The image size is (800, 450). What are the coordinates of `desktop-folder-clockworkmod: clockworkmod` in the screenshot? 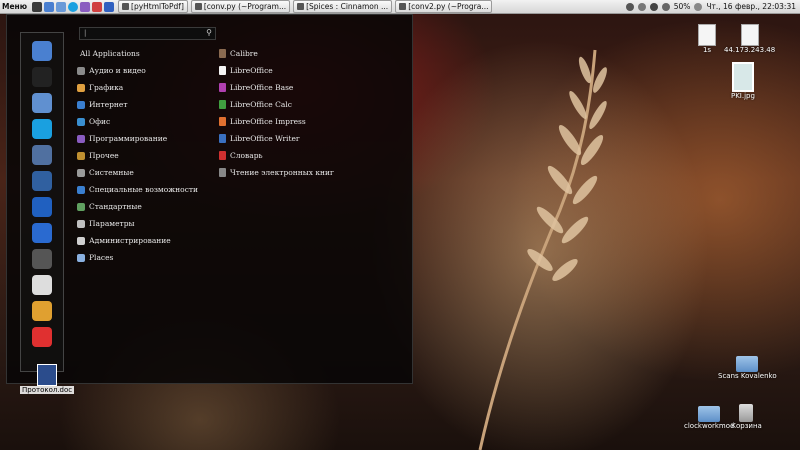 It's located at (709, 418).